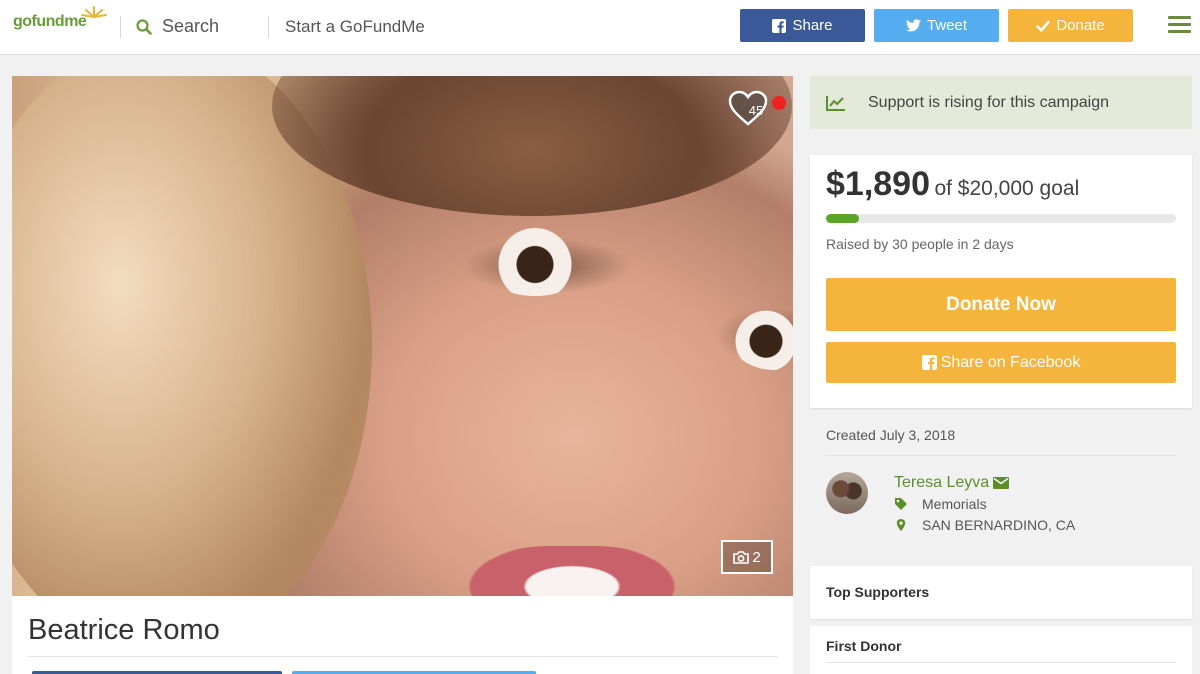  Describe the element at coordinates (60, 18) in the screenshot. I see `gofundme-logo: gofundme` at that location.